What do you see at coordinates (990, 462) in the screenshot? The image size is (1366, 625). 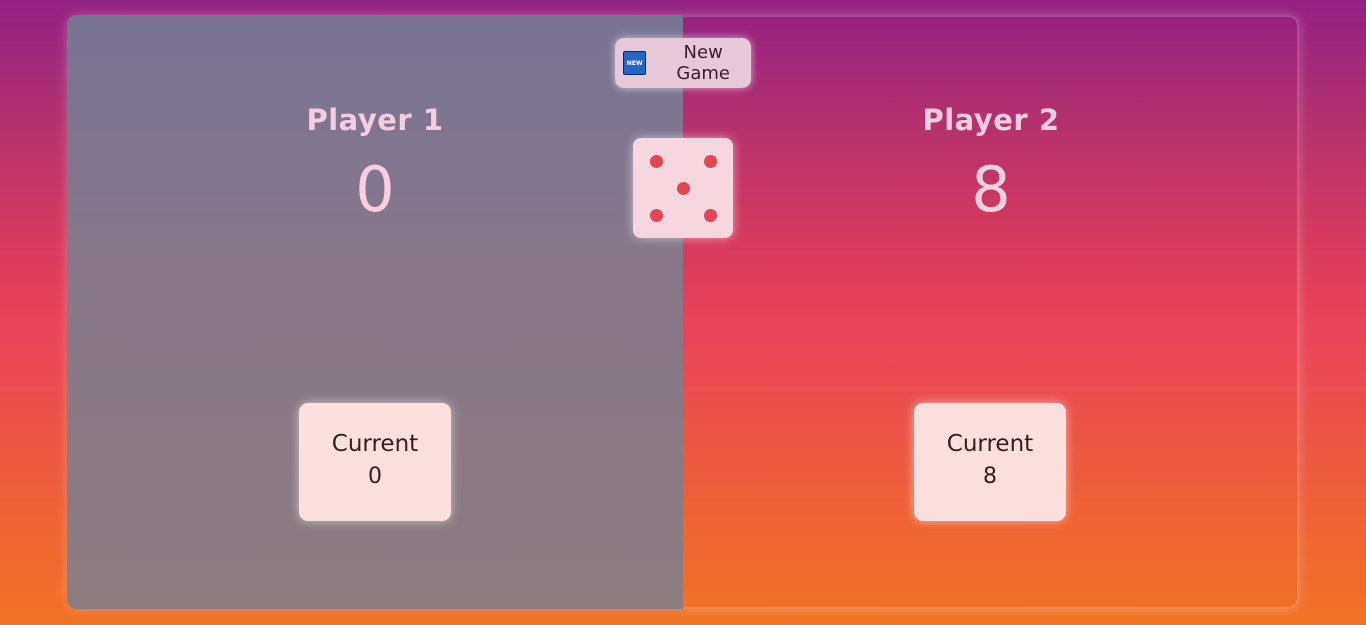 I see `player-2-current-box: Current 8` at bounding box center [990, 462].